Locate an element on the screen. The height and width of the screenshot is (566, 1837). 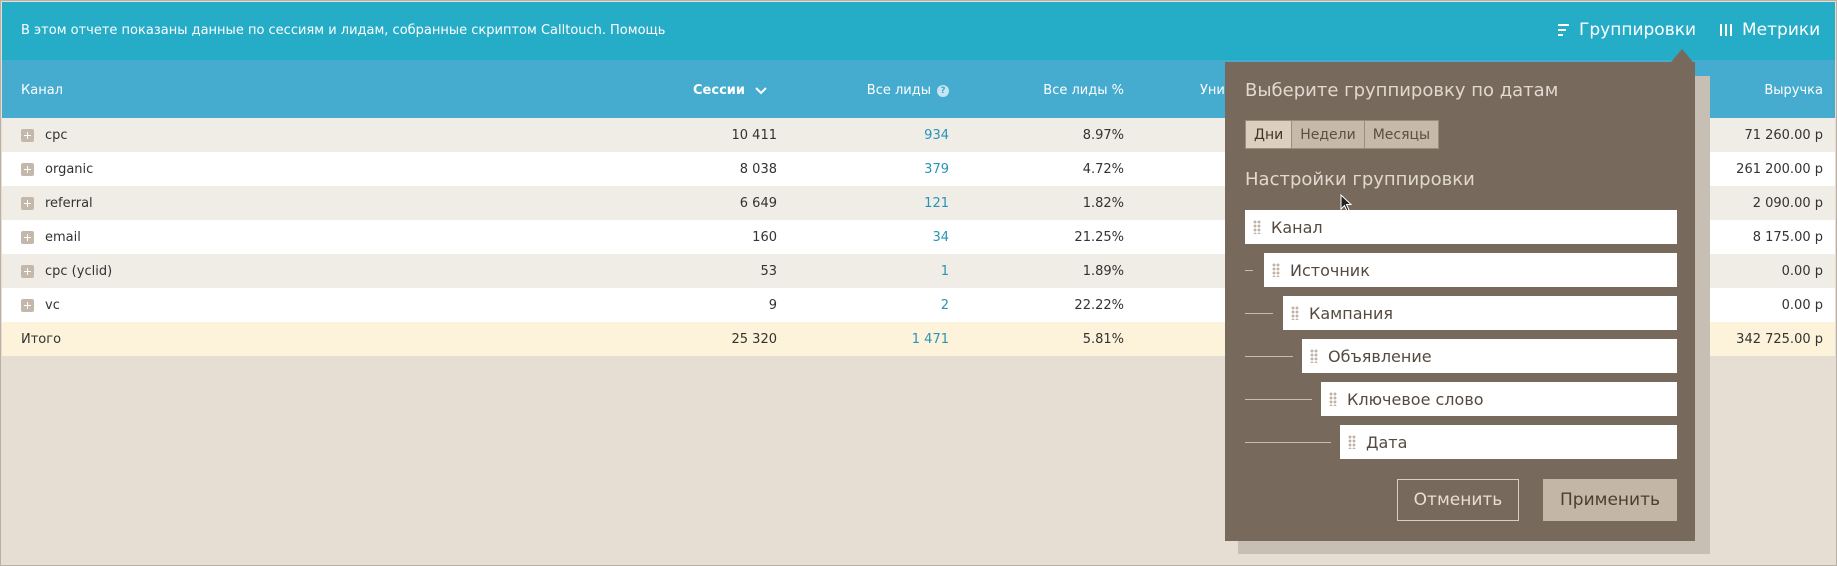
cell-revenue: 8 175.00 р is located at coordinates (1787, 237).